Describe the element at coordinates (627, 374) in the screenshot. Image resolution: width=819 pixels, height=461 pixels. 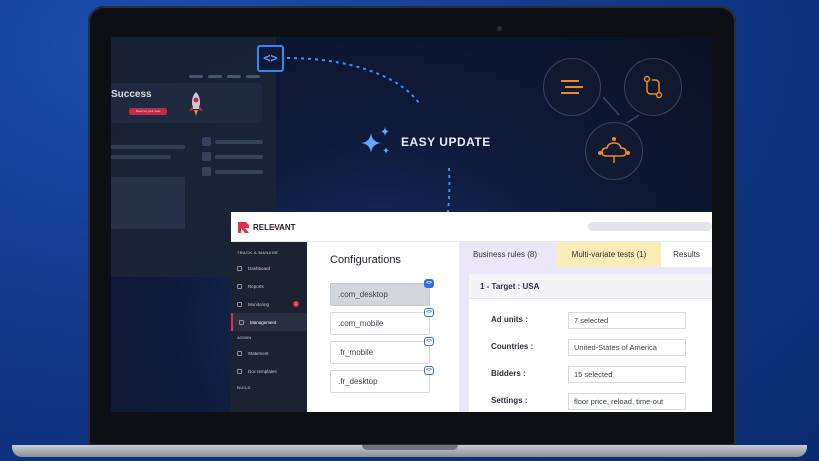
I see `field-value: 15 selected` at that location.